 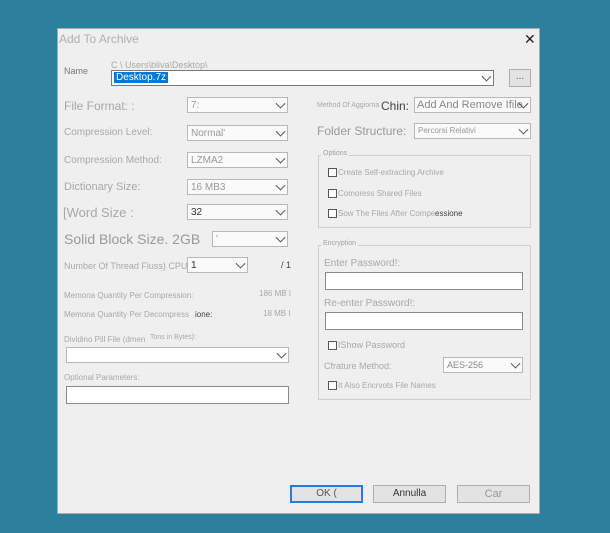 I want to click on dictionary-size-value: 16 MB3, so click(x=208, y=187).